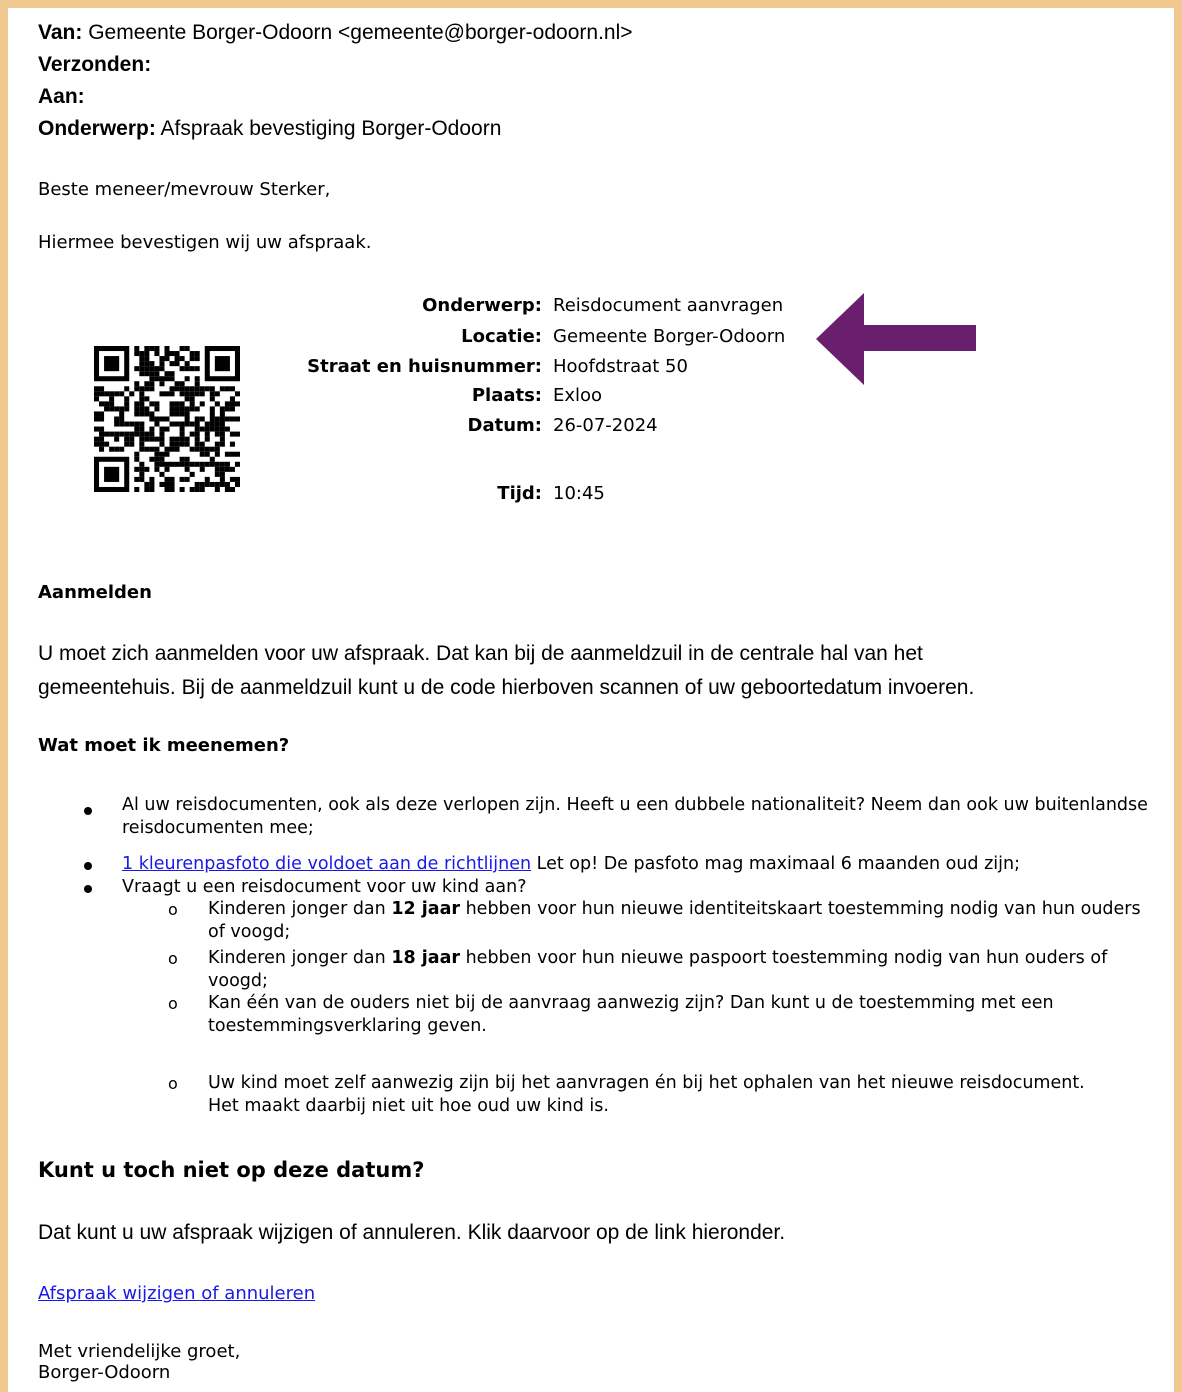 The height and width of the screenshot is (1392, 1182). I want to click on detail-value-street: Hoofdstraat 50, so click(620, 366).